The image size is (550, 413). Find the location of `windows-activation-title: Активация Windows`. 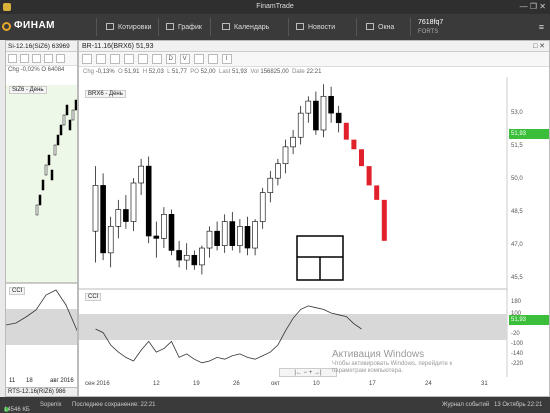

windows-activation-title: Активация Windows is located at coordinates (378, 354).